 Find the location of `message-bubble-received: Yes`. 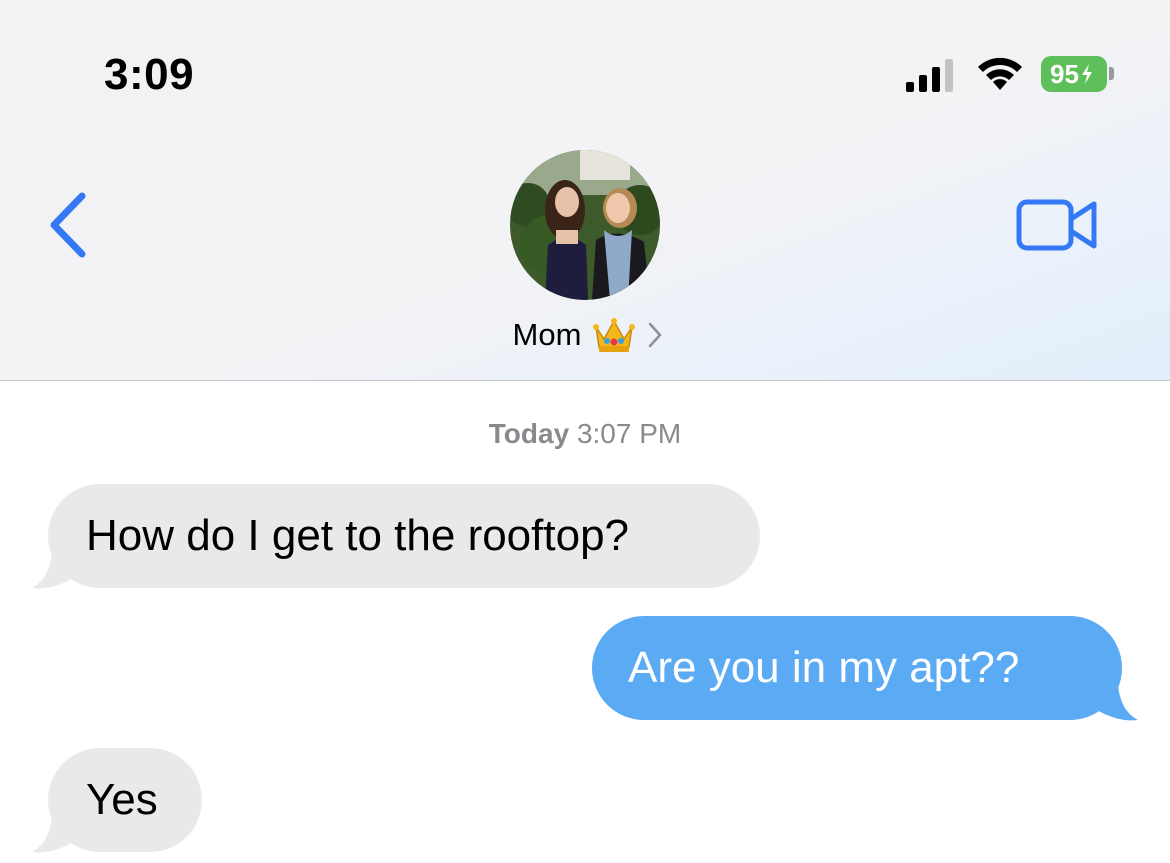

message-bubble-received: Yes is located at coordinates (125, 800).